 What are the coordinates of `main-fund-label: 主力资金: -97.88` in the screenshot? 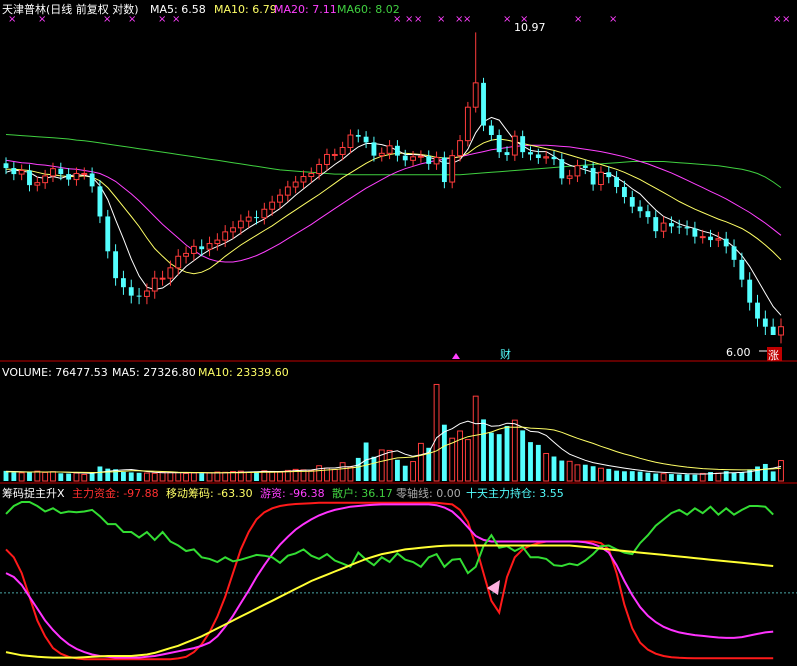 It's located at (115, 493).